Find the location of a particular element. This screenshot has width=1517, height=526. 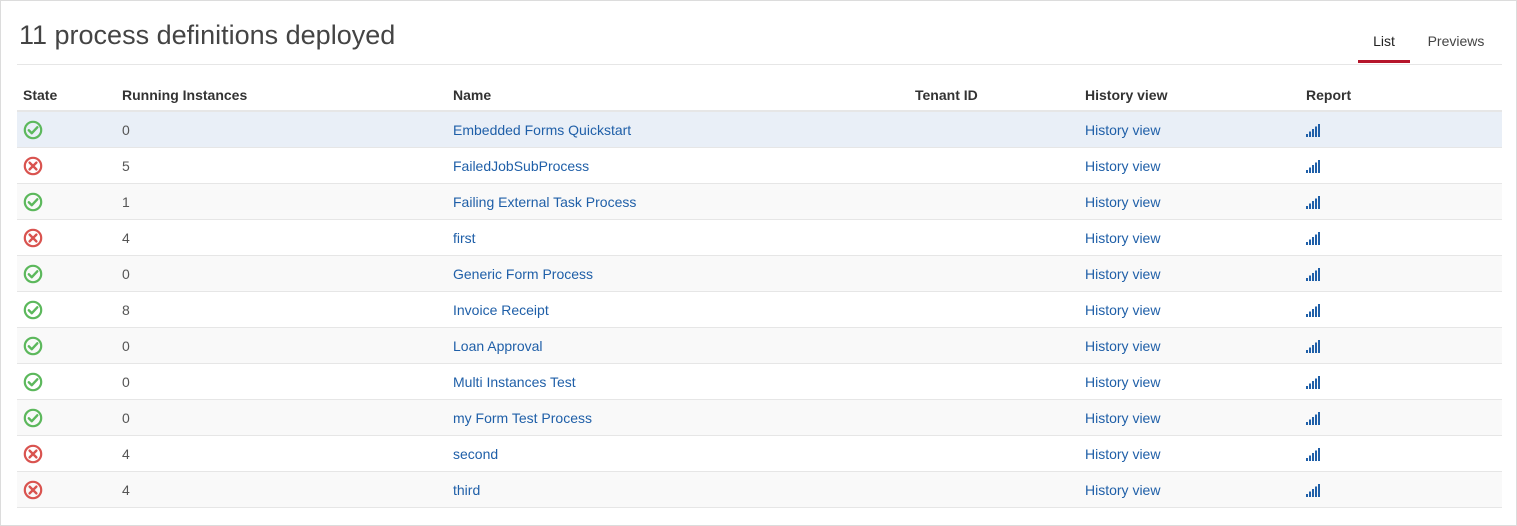

table-row: 8 Invoice Receipt History view is located at coordinates (759, 309).